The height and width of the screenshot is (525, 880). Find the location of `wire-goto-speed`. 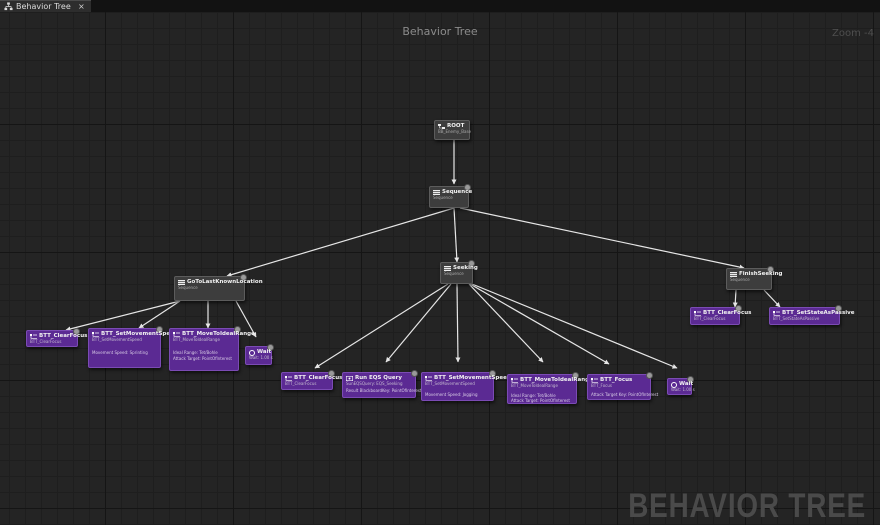

wire-goto-speed is located at coordinates (159, 314).